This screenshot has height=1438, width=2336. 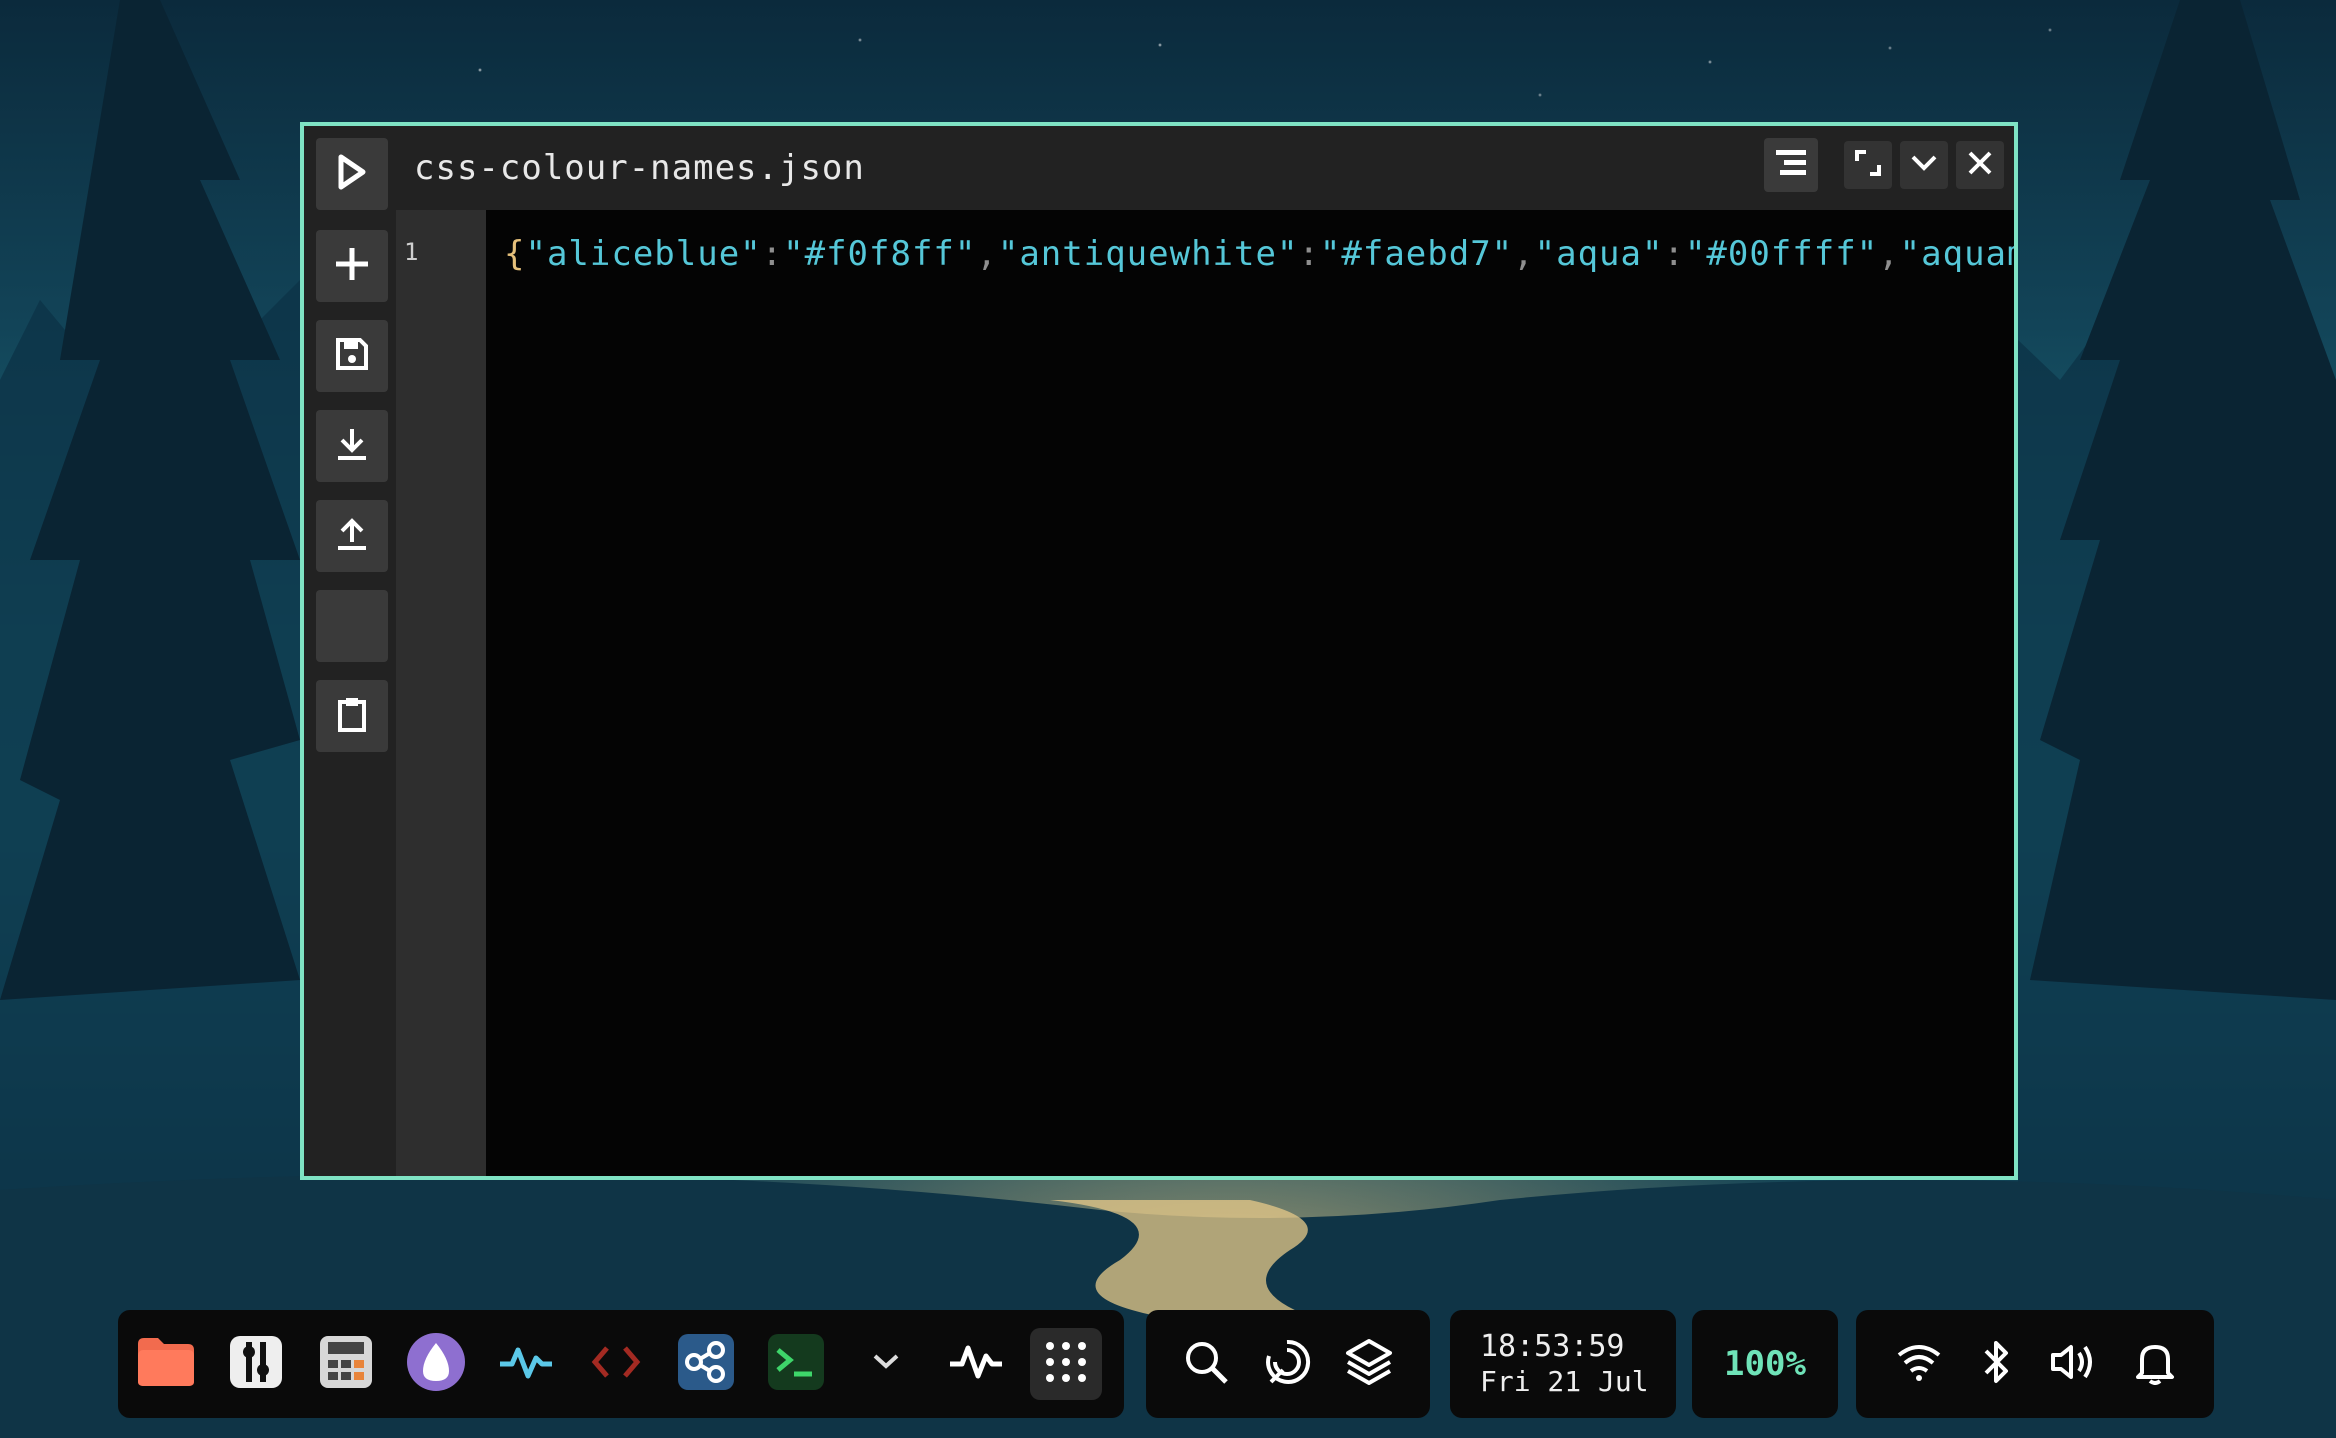 I want to click on maximize-button, so click(x=1868, y=165).